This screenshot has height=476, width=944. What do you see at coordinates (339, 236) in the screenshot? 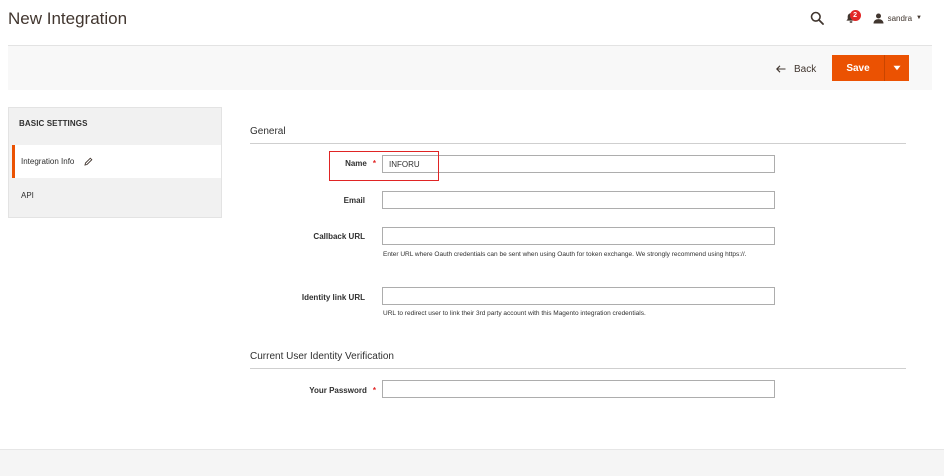
I see `callback-url-label: Callback URL` at bounding box center [339, 236].